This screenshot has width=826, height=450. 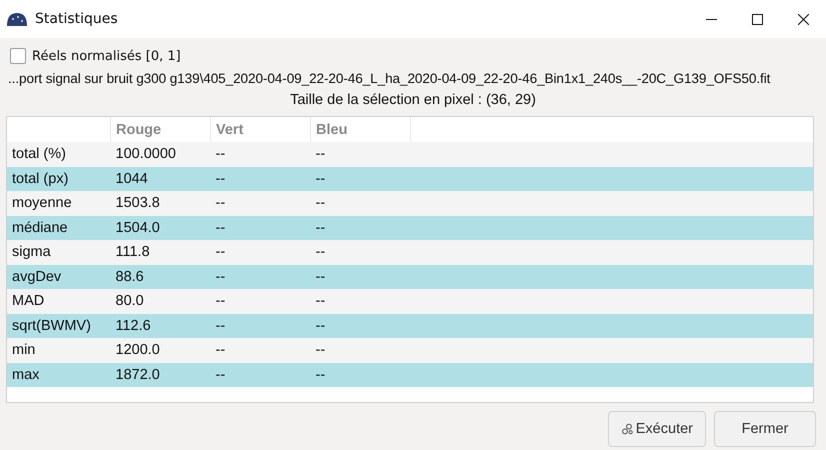 What do you see at coordinates (58, 374) in the screenshot?
I see `row-label: max` at bounding box center [58, 374].